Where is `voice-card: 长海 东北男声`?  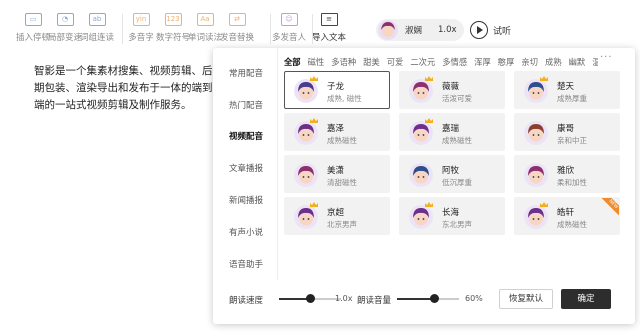 voice-card: 长海 东北男声 is located at coordinates (452, 216).